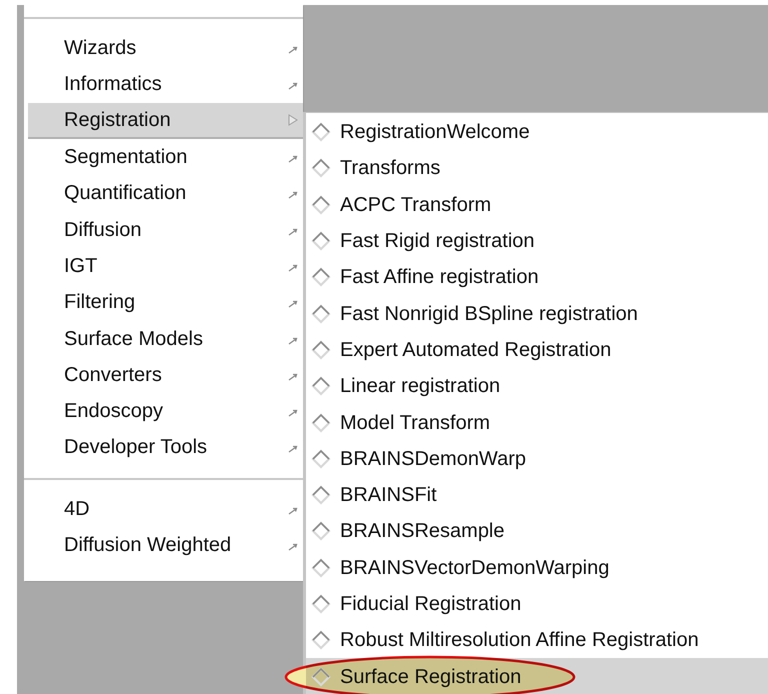 This screenshot has height=694, width=768. Describe the element at coordinates (165, 374) in the screenshot. I see `menu-item: Converters` at that location.